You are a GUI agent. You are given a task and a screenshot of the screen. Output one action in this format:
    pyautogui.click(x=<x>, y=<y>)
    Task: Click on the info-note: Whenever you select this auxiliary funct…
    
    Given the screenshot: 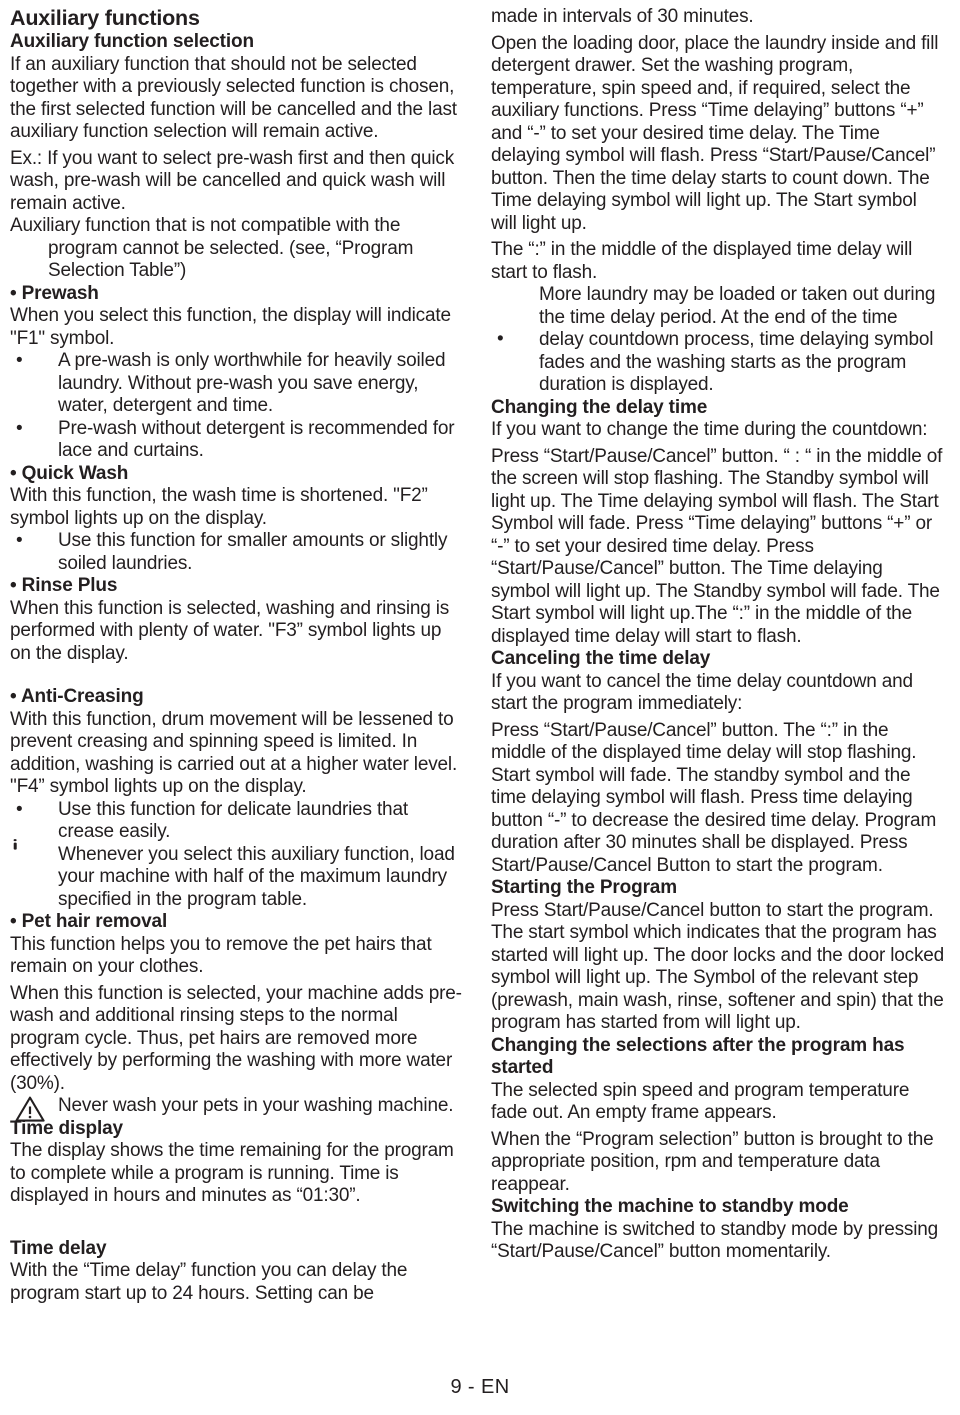 What is the action you would take?
    pyautogui.click(x=235, y=874)
    